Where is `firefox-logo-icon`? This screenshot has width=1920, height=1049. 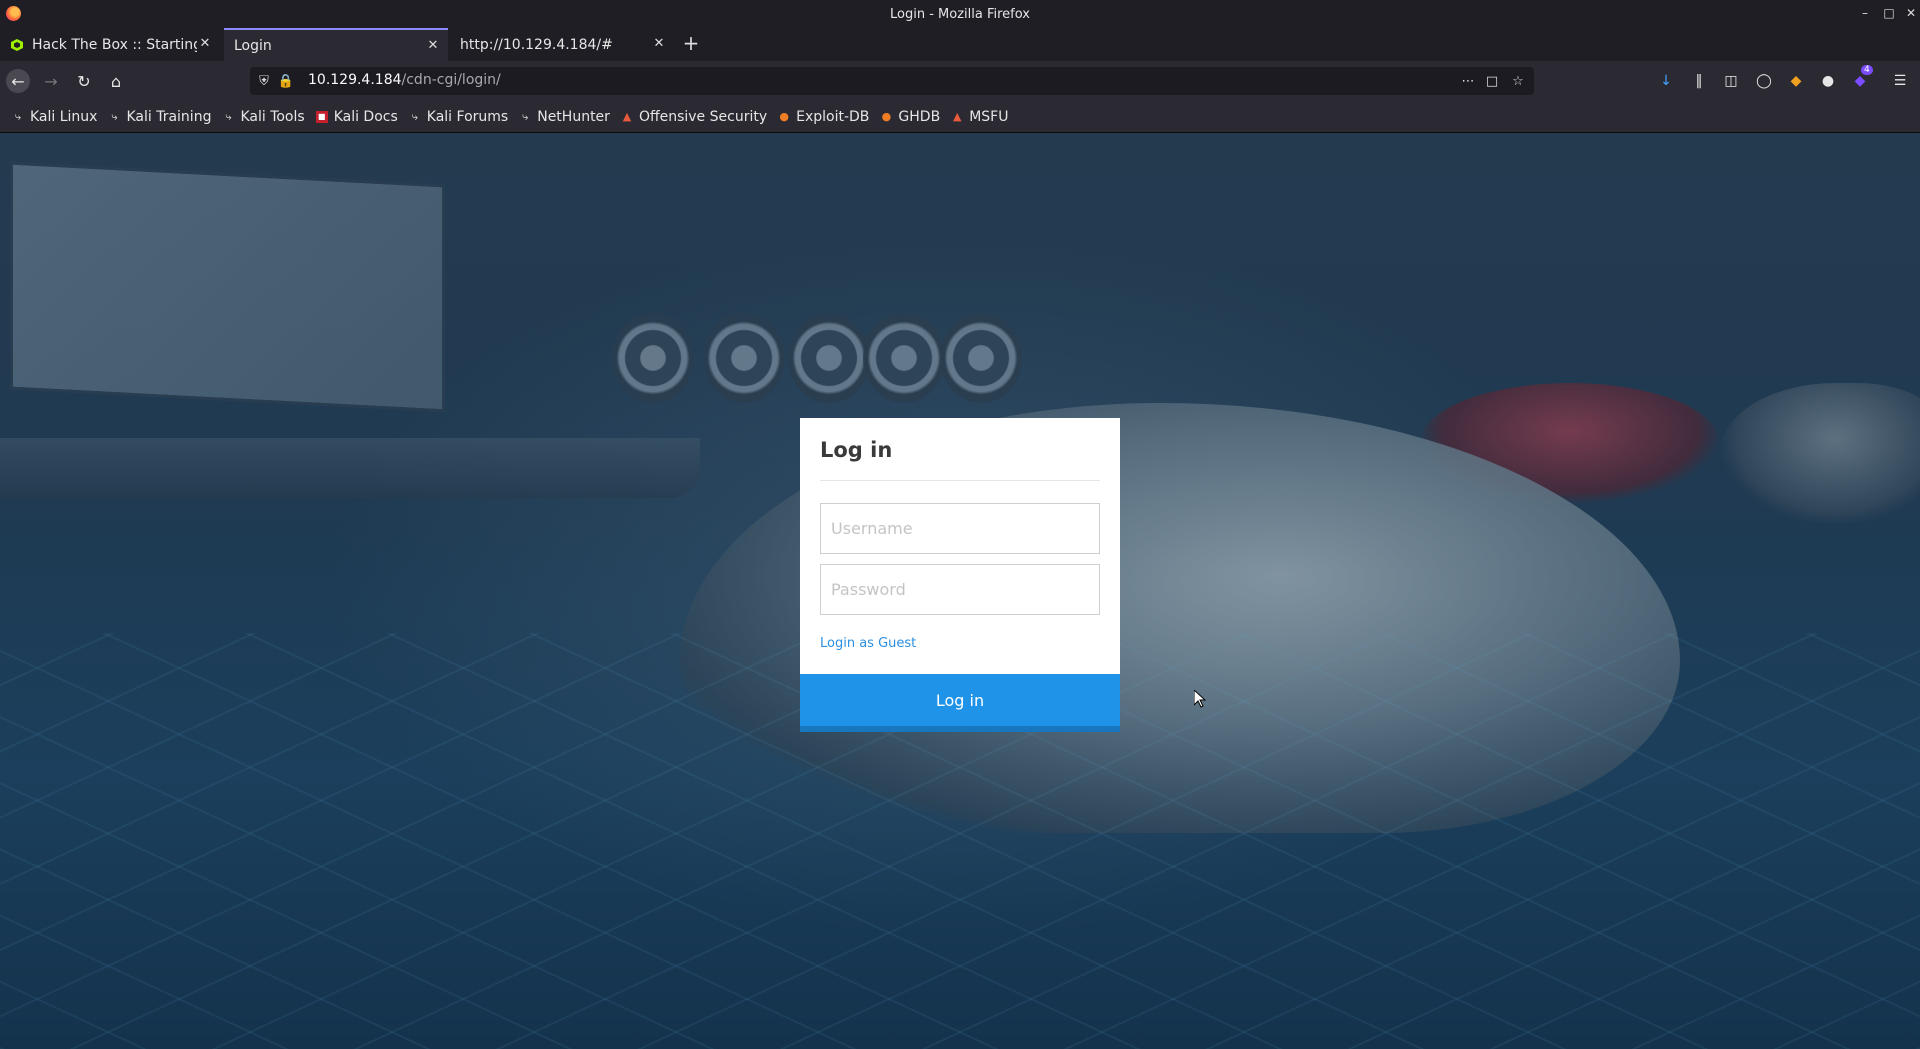
firefox-logo-icon is located at coordinates (13, 13).